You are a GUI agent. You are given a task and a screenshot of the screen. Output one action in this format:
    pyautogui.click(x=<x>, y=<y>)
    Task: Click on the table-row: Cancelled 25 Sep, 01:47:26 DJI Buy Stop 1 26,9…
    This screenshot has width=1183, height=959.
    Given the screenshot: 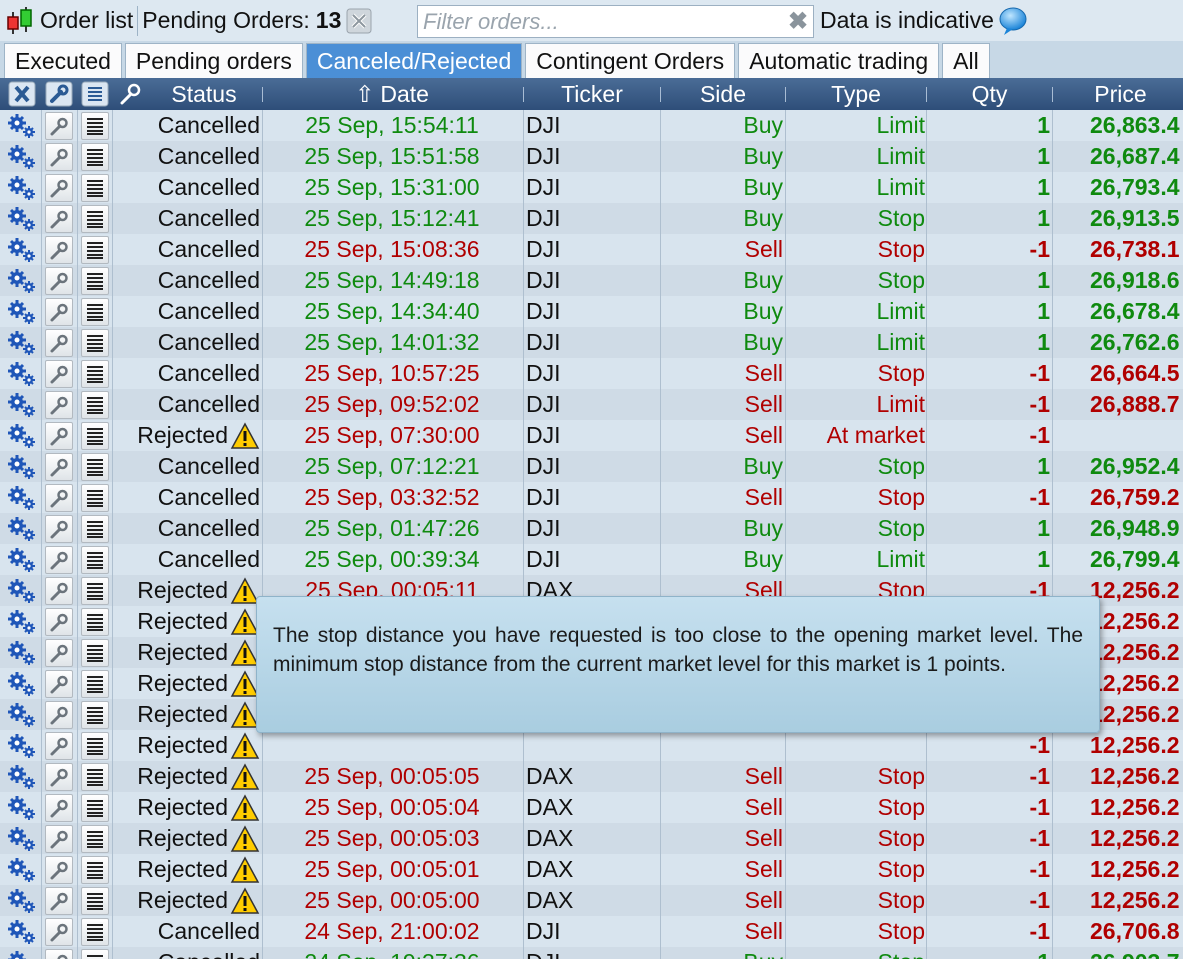 What is the action you would take?
    pyautogui.click(x=591, y=528)
    